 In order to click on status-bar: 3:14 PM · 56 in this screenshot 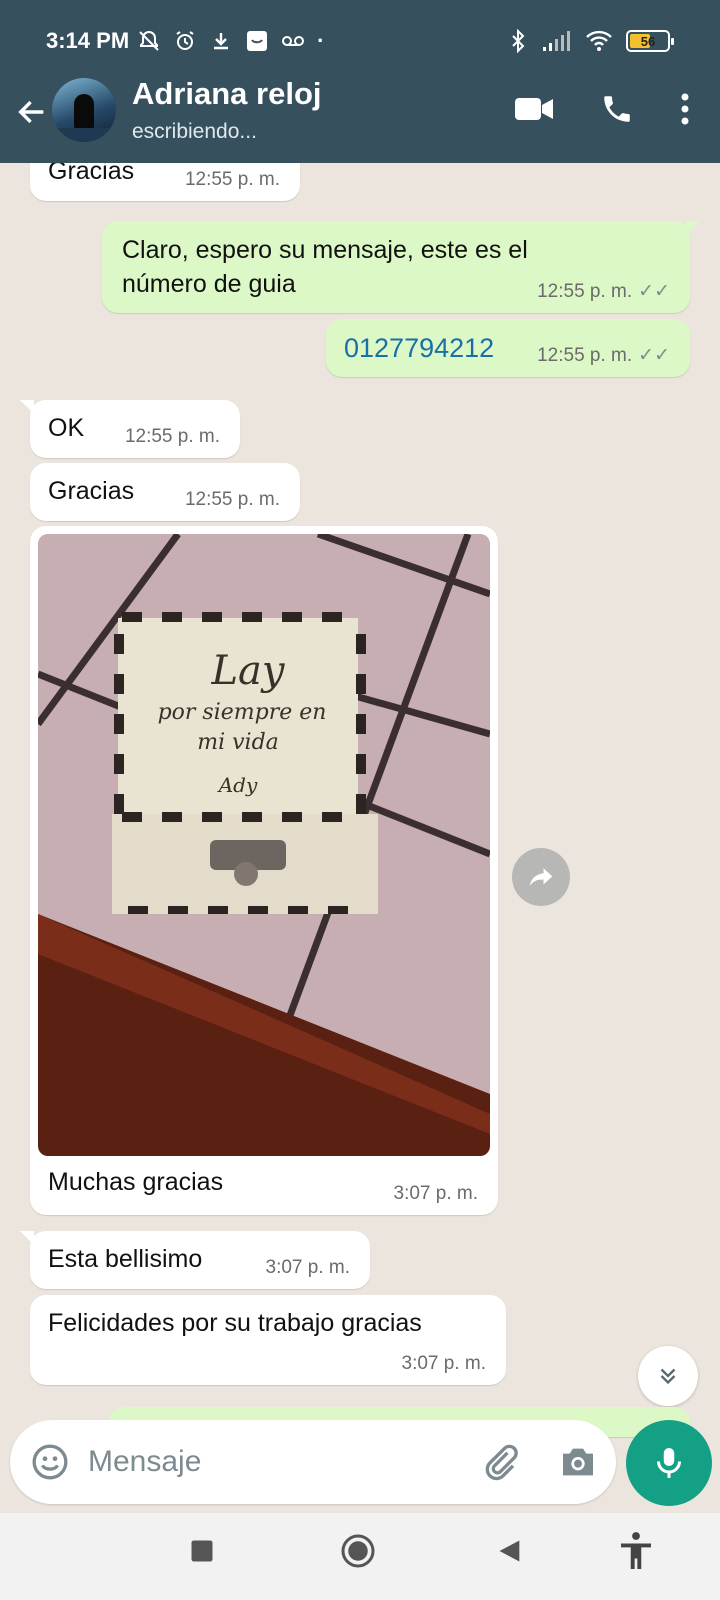, I will do `click(360, 41)`.